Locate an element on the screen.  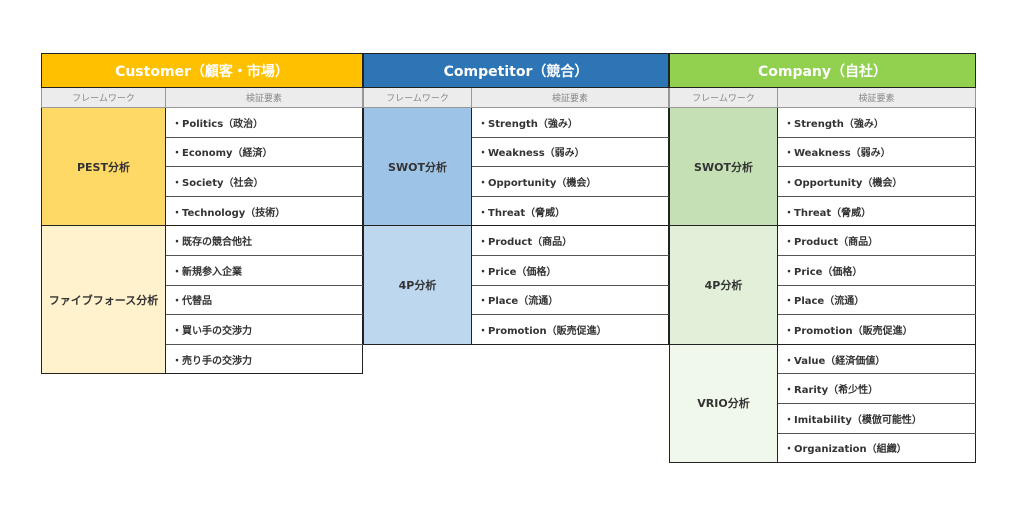
element-cell: ・Politics（政治） is located at coordinates (264, 122).